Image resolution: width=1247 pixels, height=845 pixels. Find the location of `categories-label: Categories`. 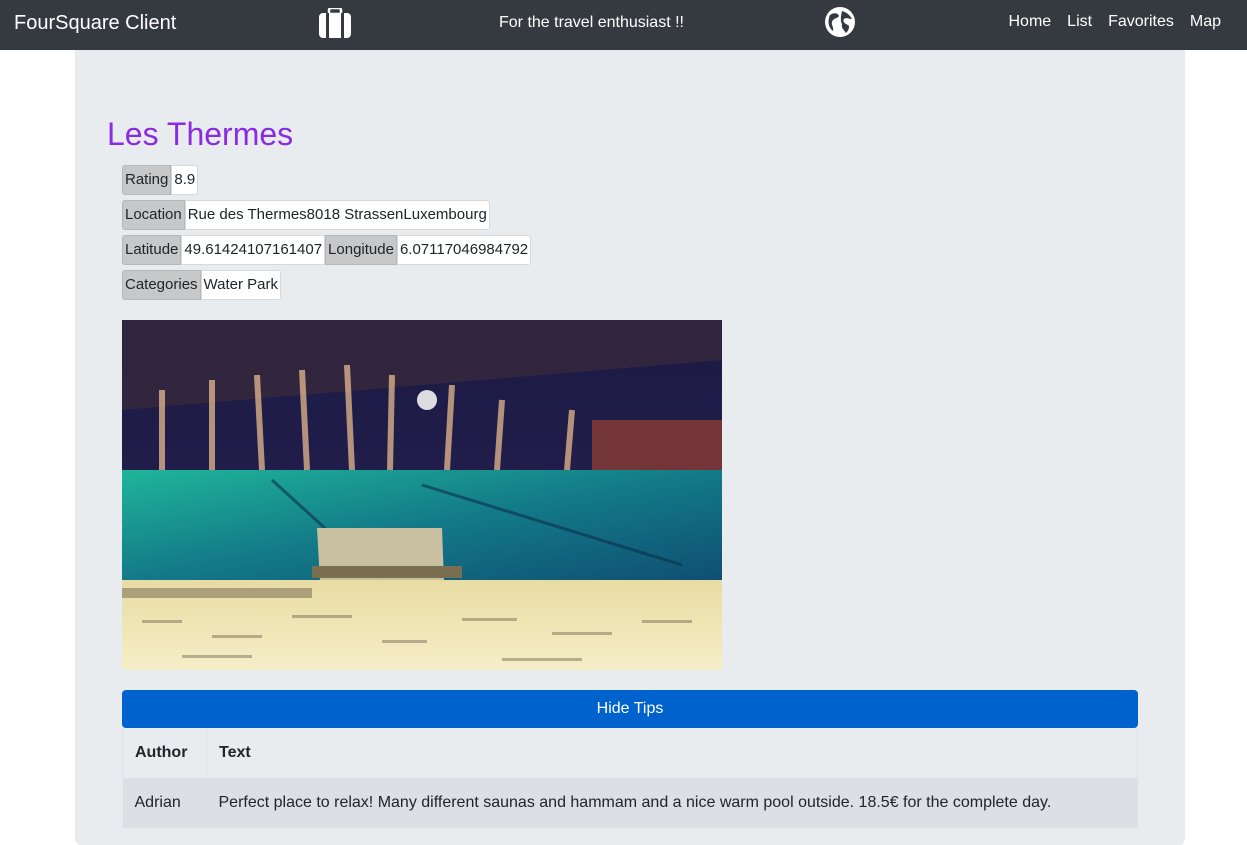

categories-label: Categories is located at coordinates (161, 285).